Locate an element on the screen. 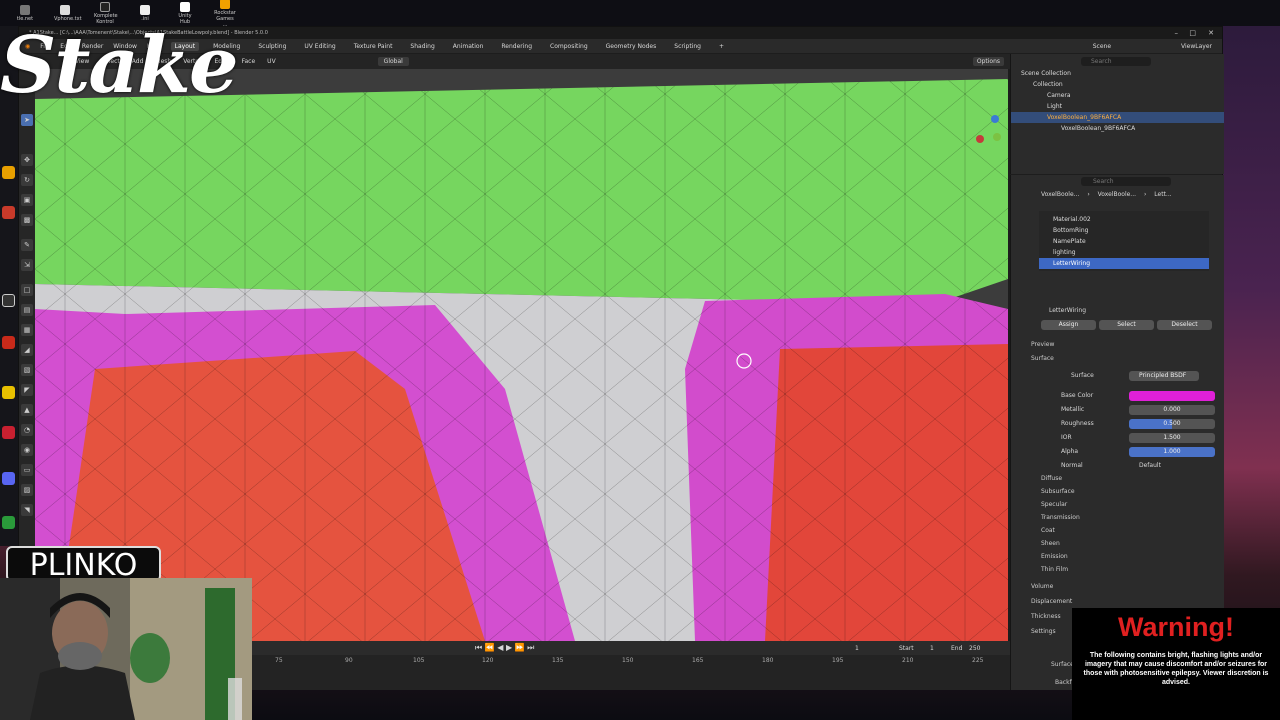 The width and height of the screenshot is (1280, 720). inset-tool-icon: ▦ is located at coordinates (27, 330).